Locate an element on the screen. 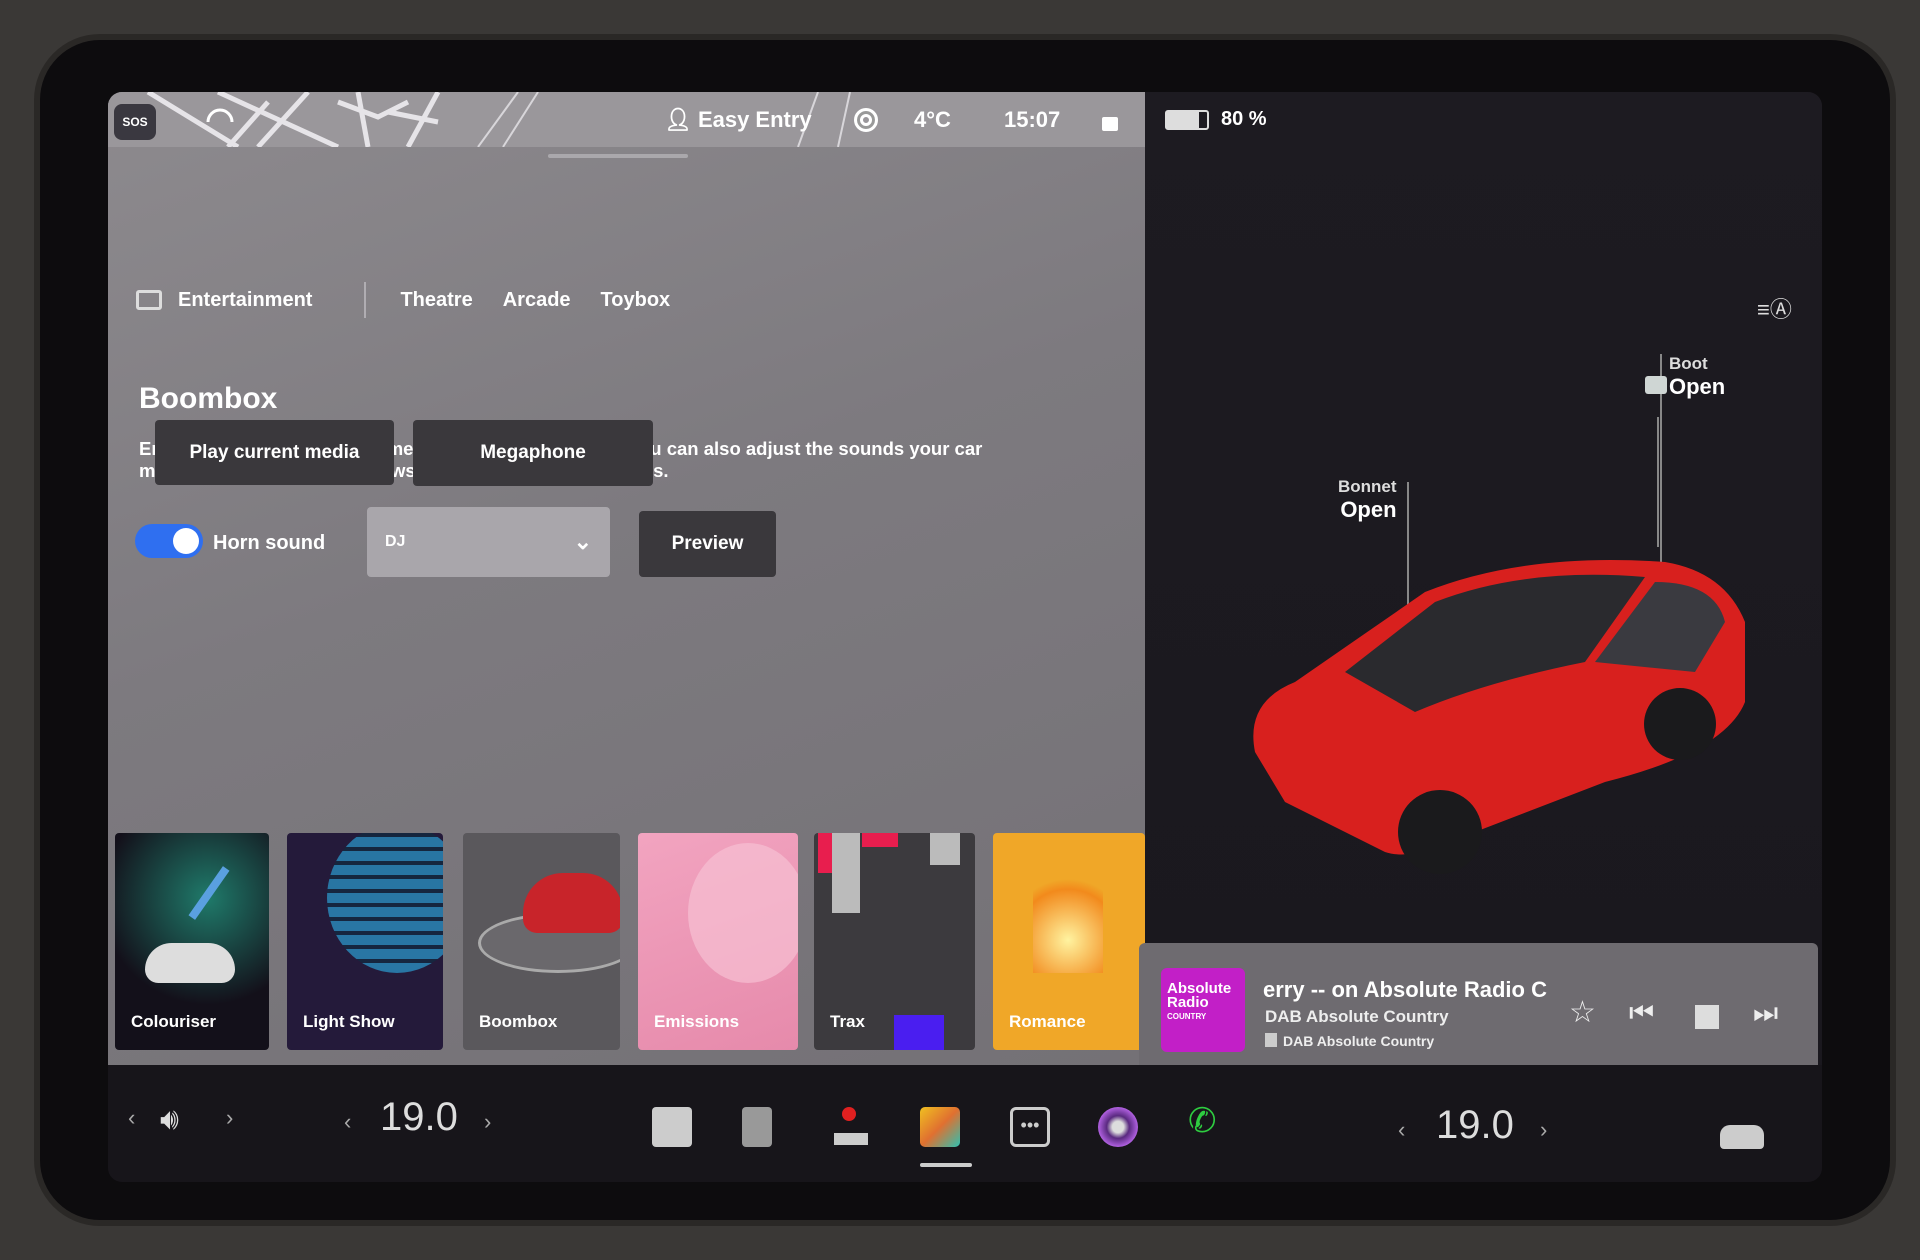 This screenshot has height=1260, width=1920. film-icon is located at coordinates (149, 300).